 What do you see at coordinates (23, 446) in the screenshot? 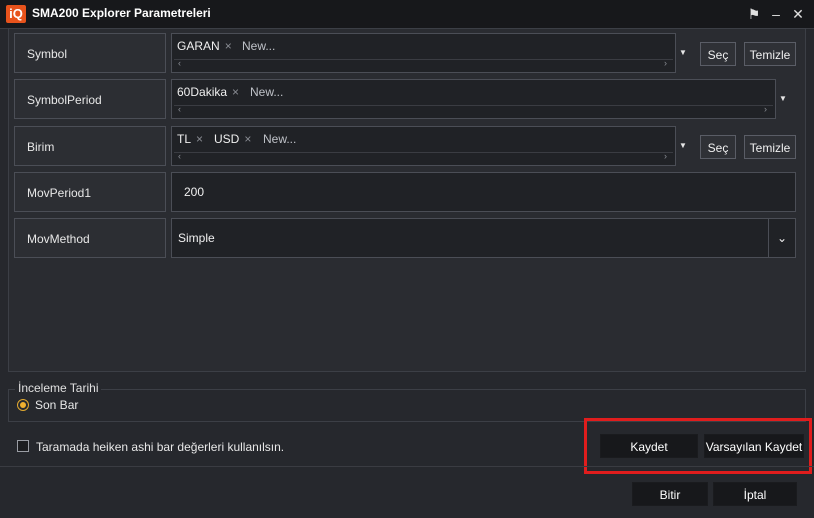
I see `heiken-ashi-checkbox` at bounding box center [23, 446].